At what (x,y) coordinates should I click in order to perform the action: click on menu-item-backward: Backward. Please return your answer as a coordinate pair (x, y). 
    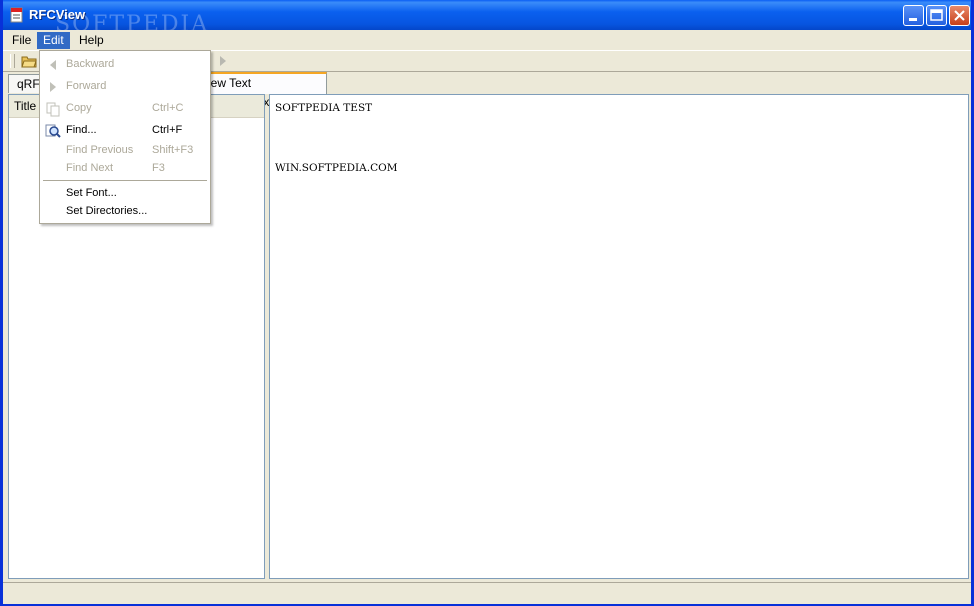
    Looking at the image, I should click on (125, 65).